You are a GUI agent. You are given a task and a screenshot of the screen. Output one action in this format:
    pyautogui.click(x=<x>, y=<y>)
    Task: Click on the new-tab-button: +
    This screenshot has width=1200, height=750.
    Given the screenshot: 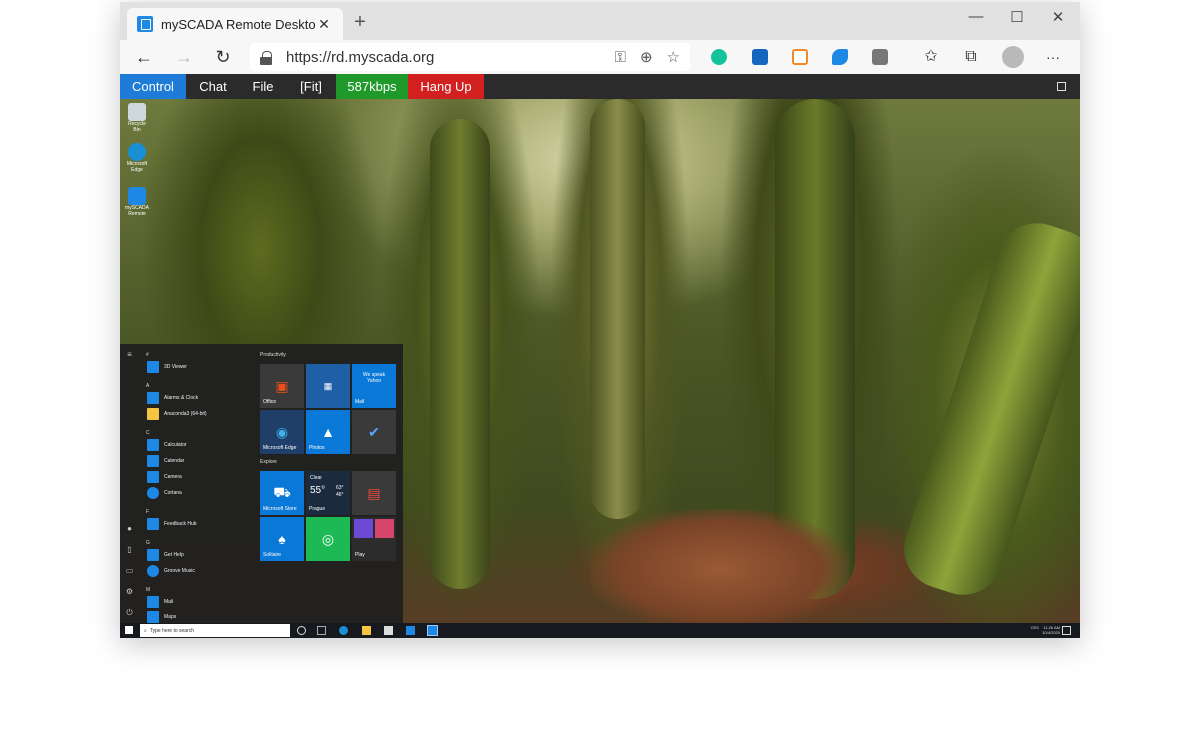 What is the action you would take?
    pyautogui.click(x=360, y=22)
    